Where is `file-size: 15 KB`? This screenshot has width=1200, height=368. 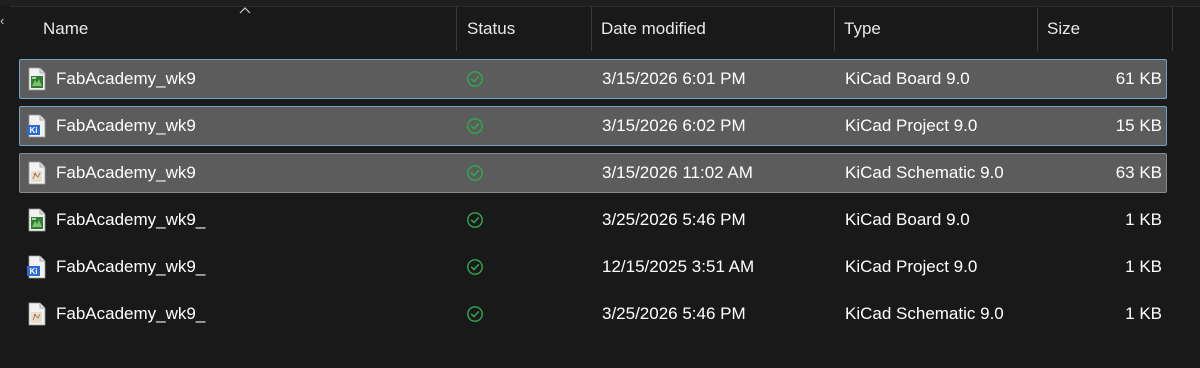 file-size: 15 KB is located at coordinates (1138, 125).